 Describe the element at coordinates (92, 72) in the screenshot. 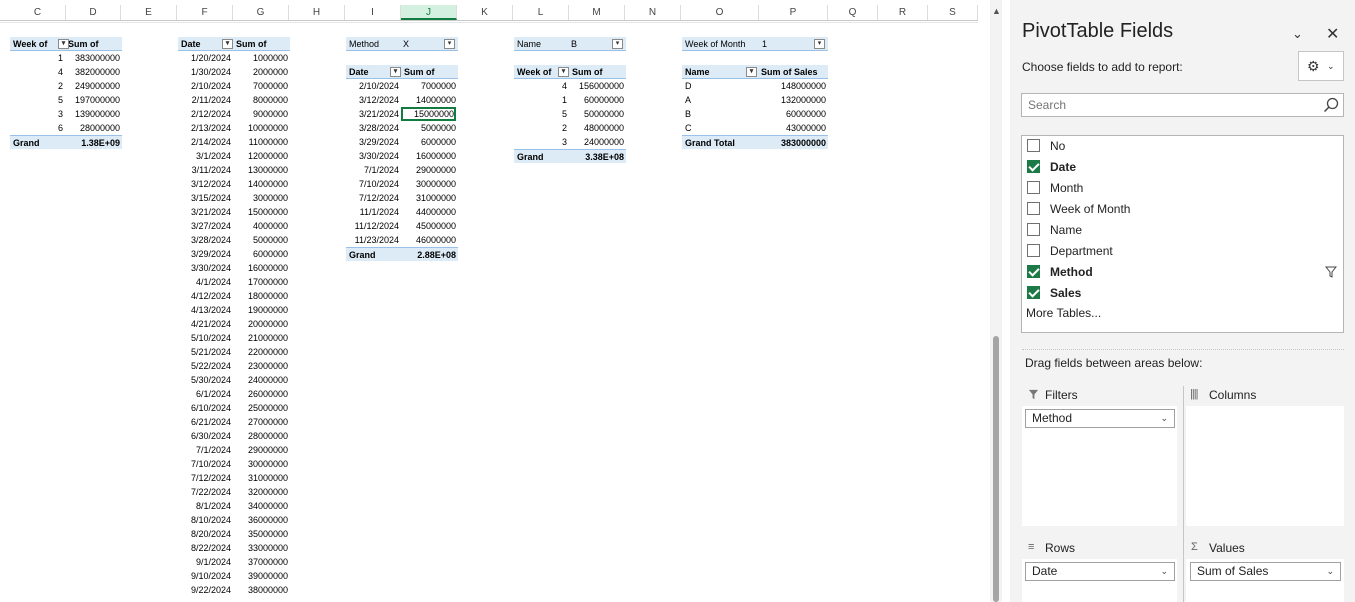

I see `pivot-value-cell: 382000000` at that location.